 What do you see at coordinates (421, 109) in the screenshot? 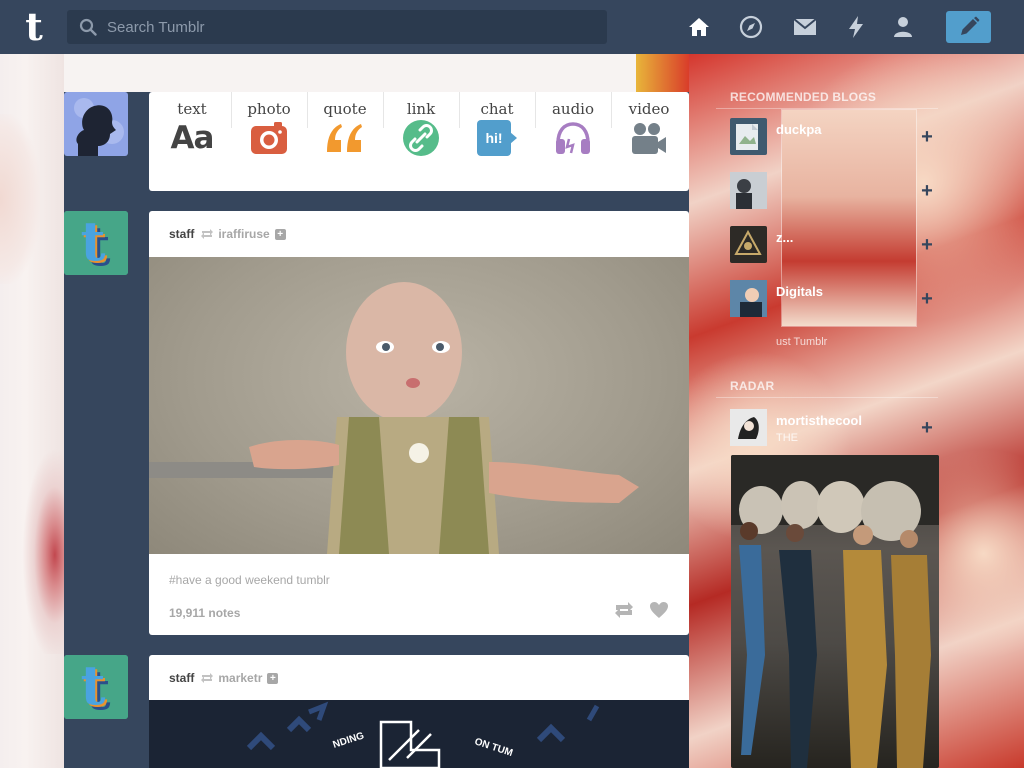
I see `post-type-label: link` at bounding box center [421, 109].